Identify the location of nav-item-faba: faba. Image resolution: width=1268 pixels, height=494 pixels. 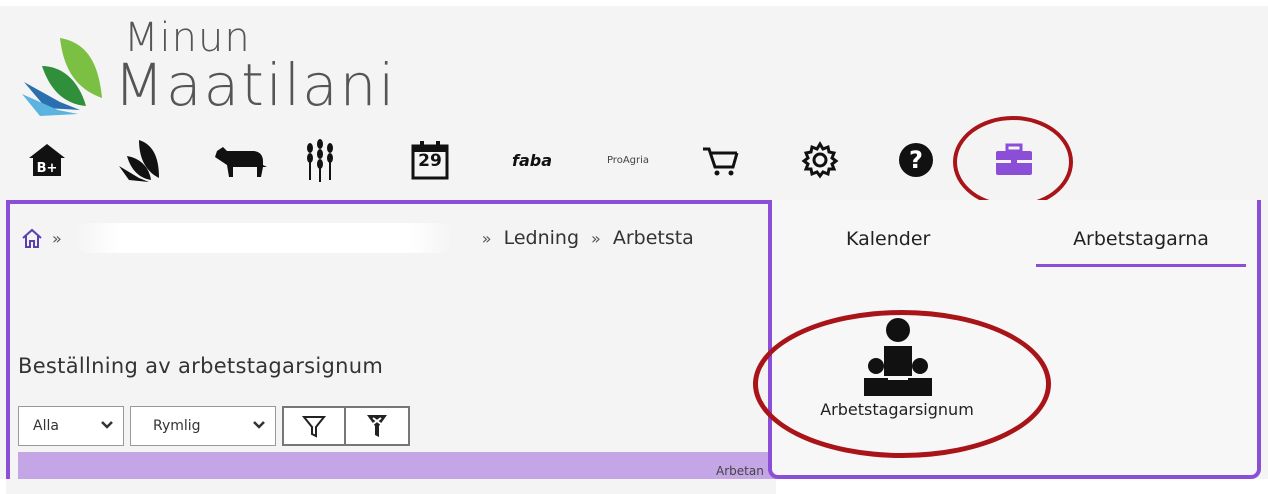
(532, 160).